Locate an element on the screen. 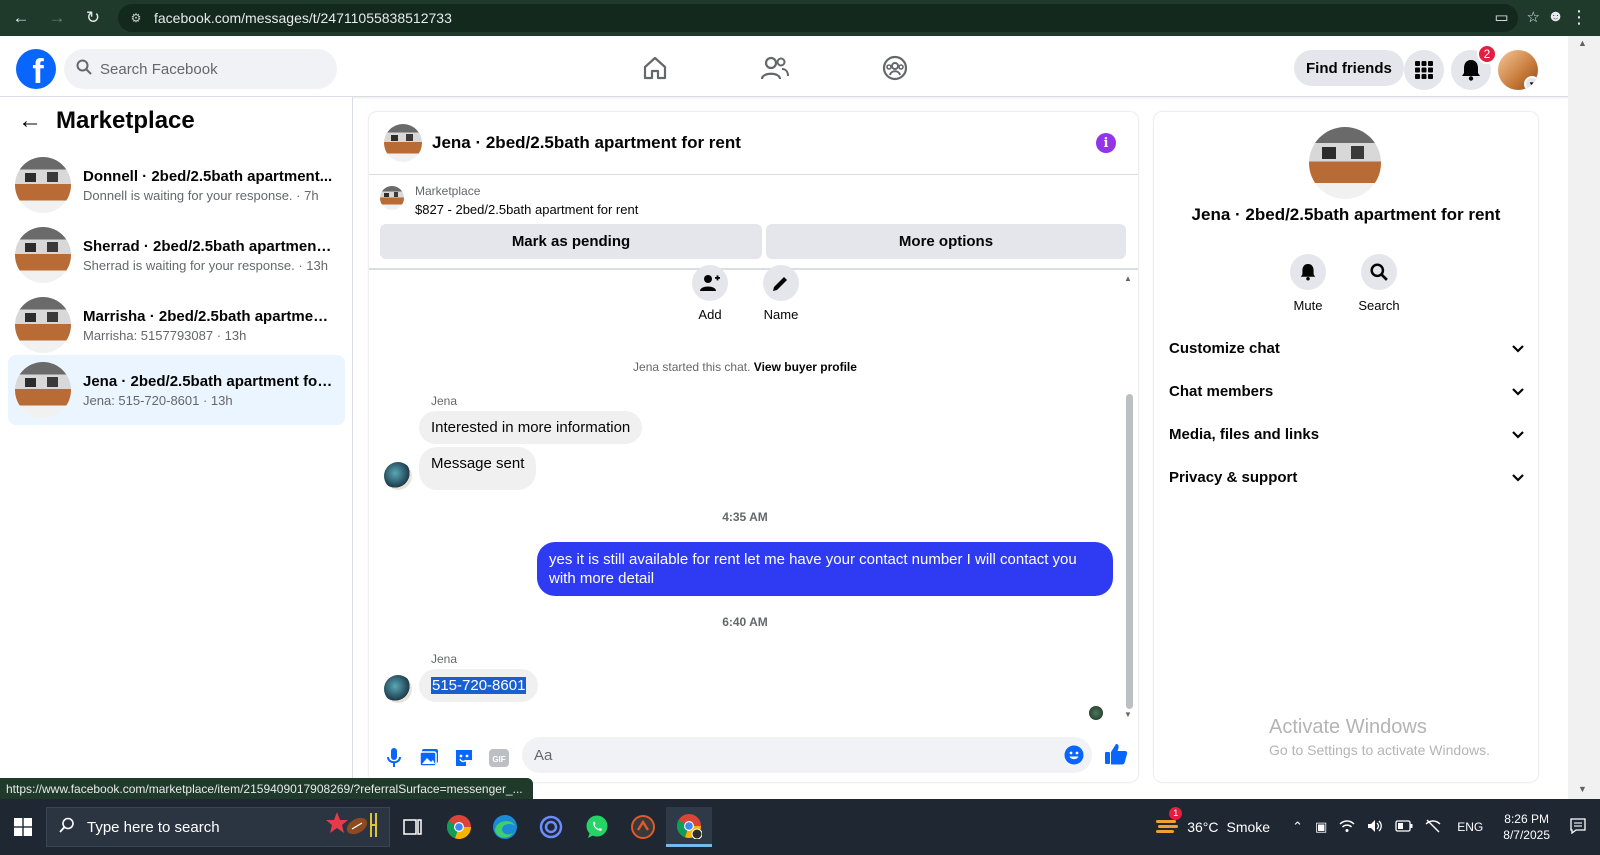 Image resolution: width=1600 pixels, height=855 pixels. home-icon is located at coordinates (655, 68).